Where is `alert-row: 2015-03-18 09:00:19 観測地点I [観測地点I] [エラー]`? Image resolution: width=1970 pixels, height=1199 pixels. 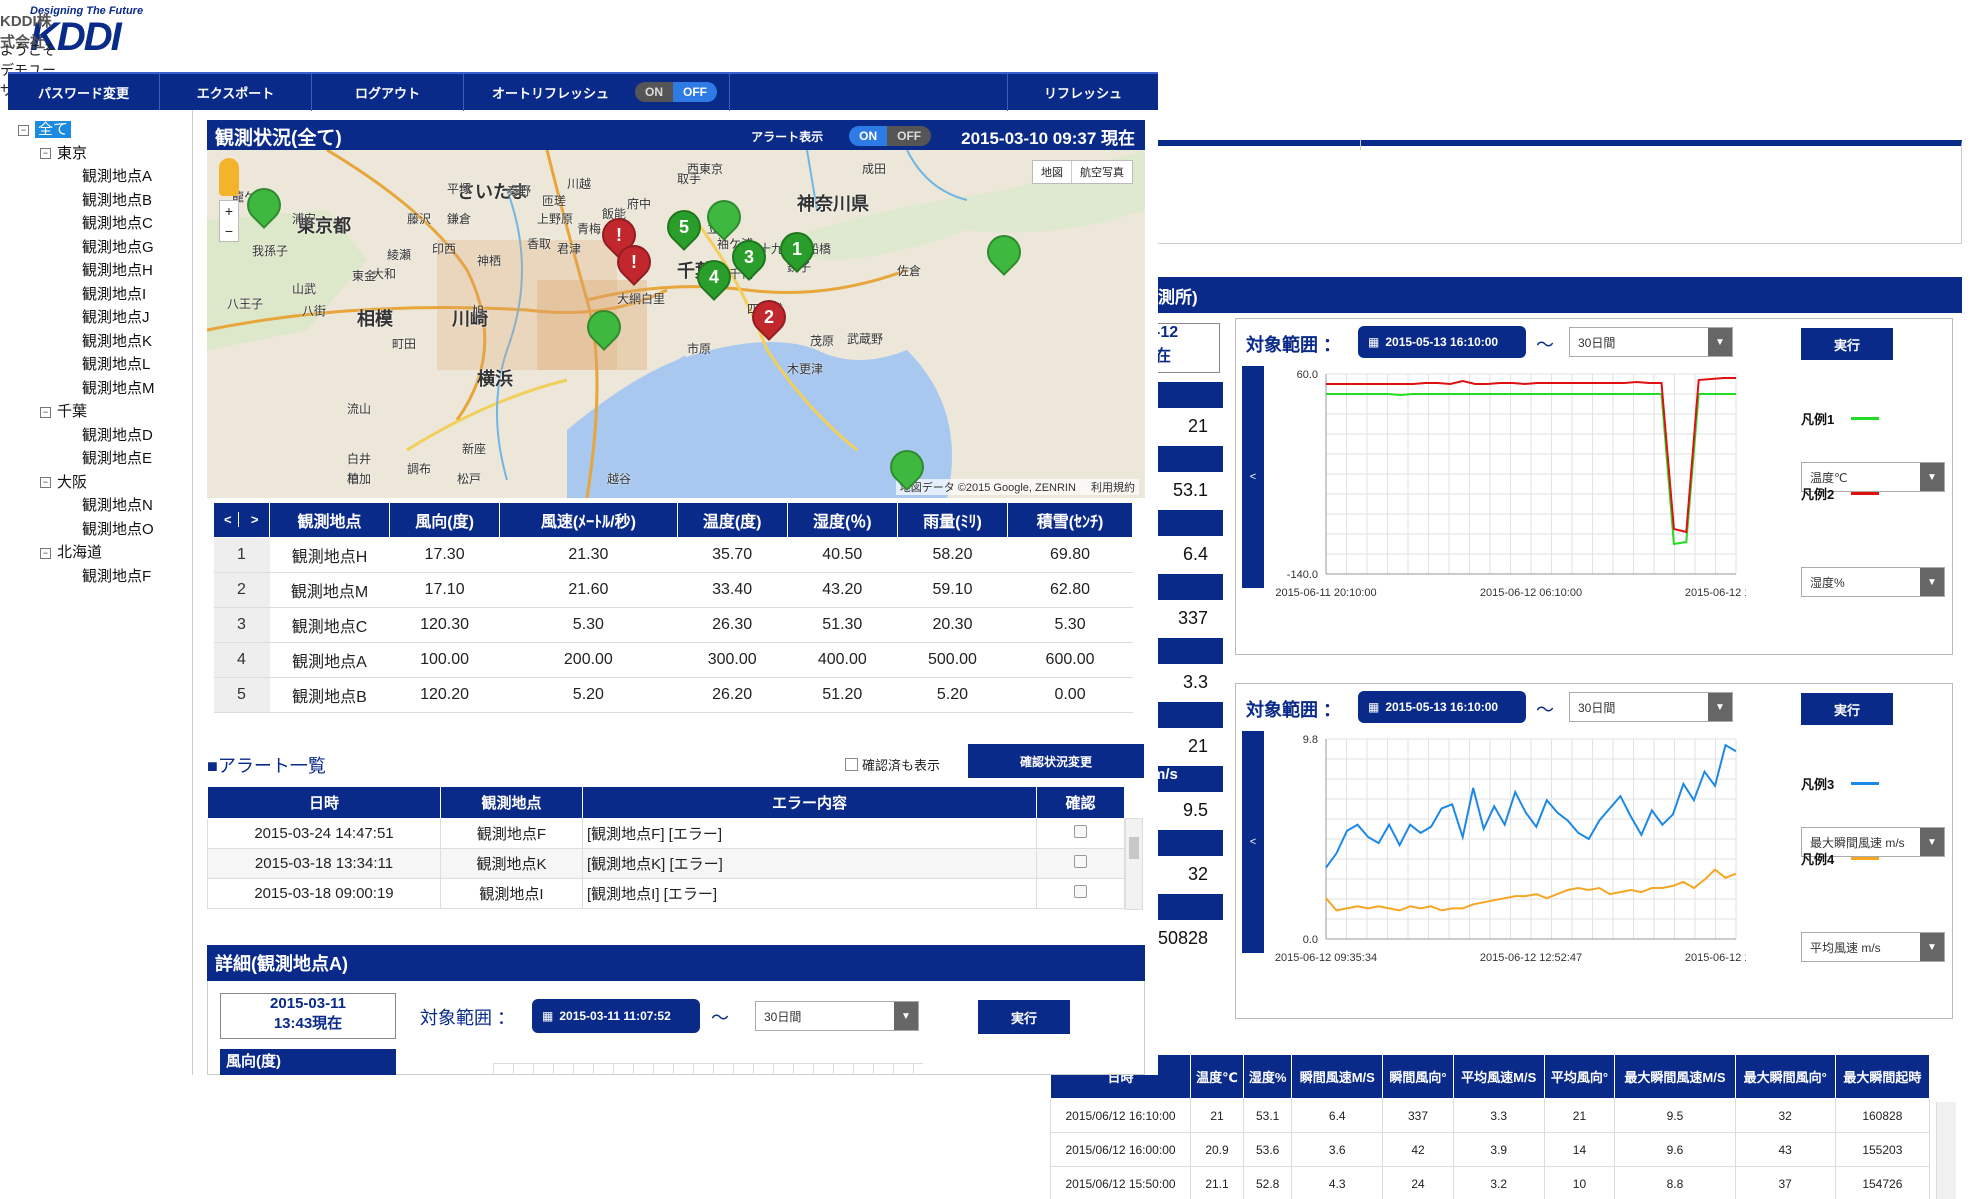
alert-row: 2015-03-18 09:00:19 観測地点I [観測地点I] [エラー] is located at coordinates (666, 893).